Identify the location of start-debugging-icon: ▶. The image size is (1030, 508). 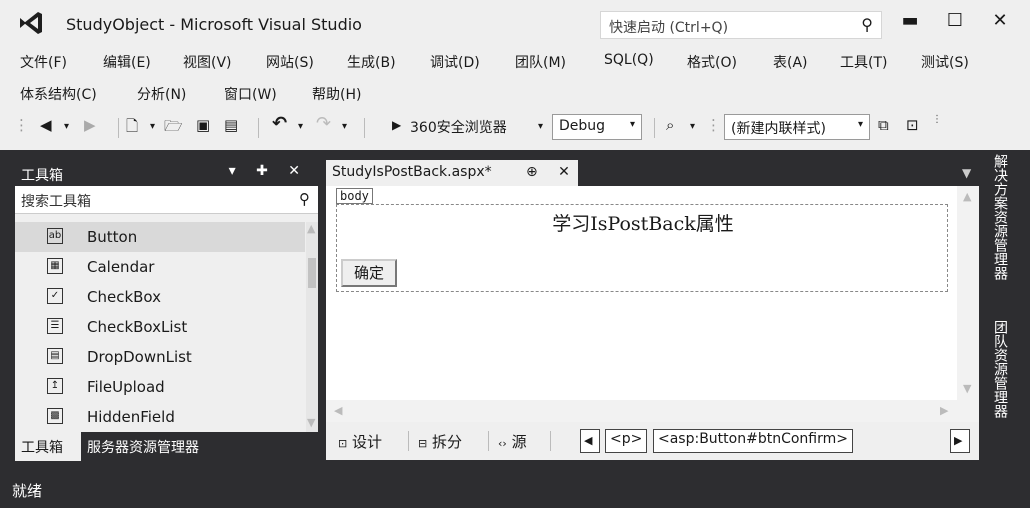
(396, 125).